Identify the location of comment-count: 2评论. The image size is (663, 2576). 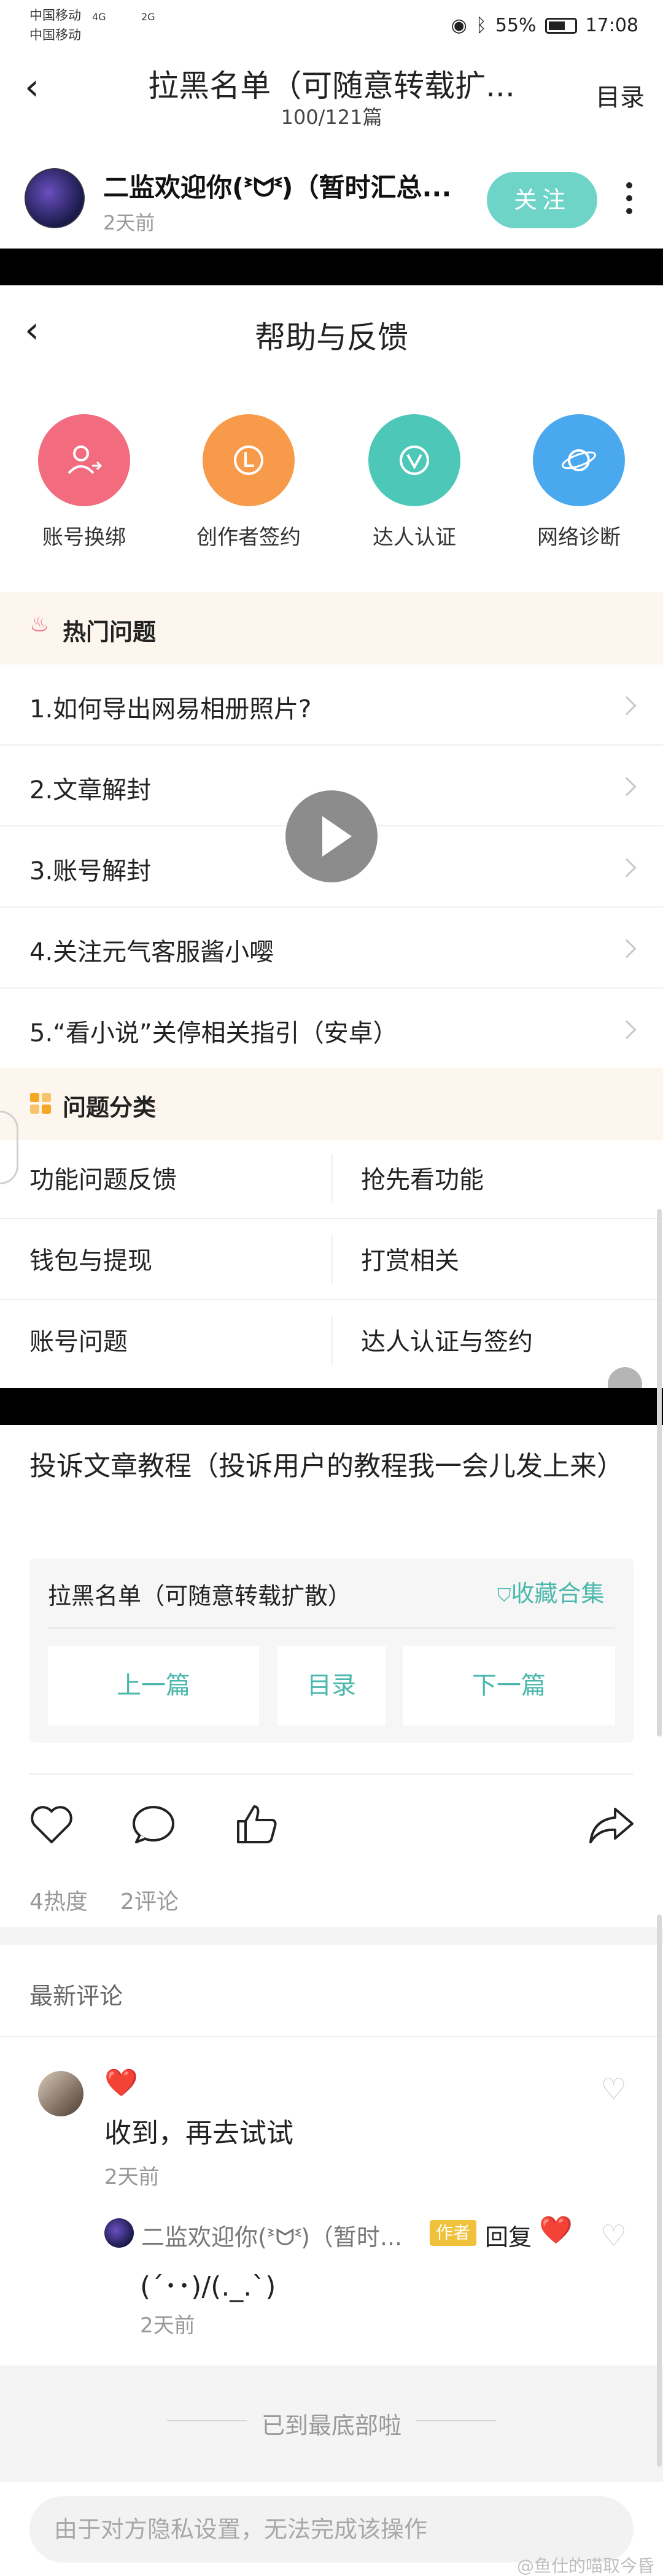
(149, 1900).